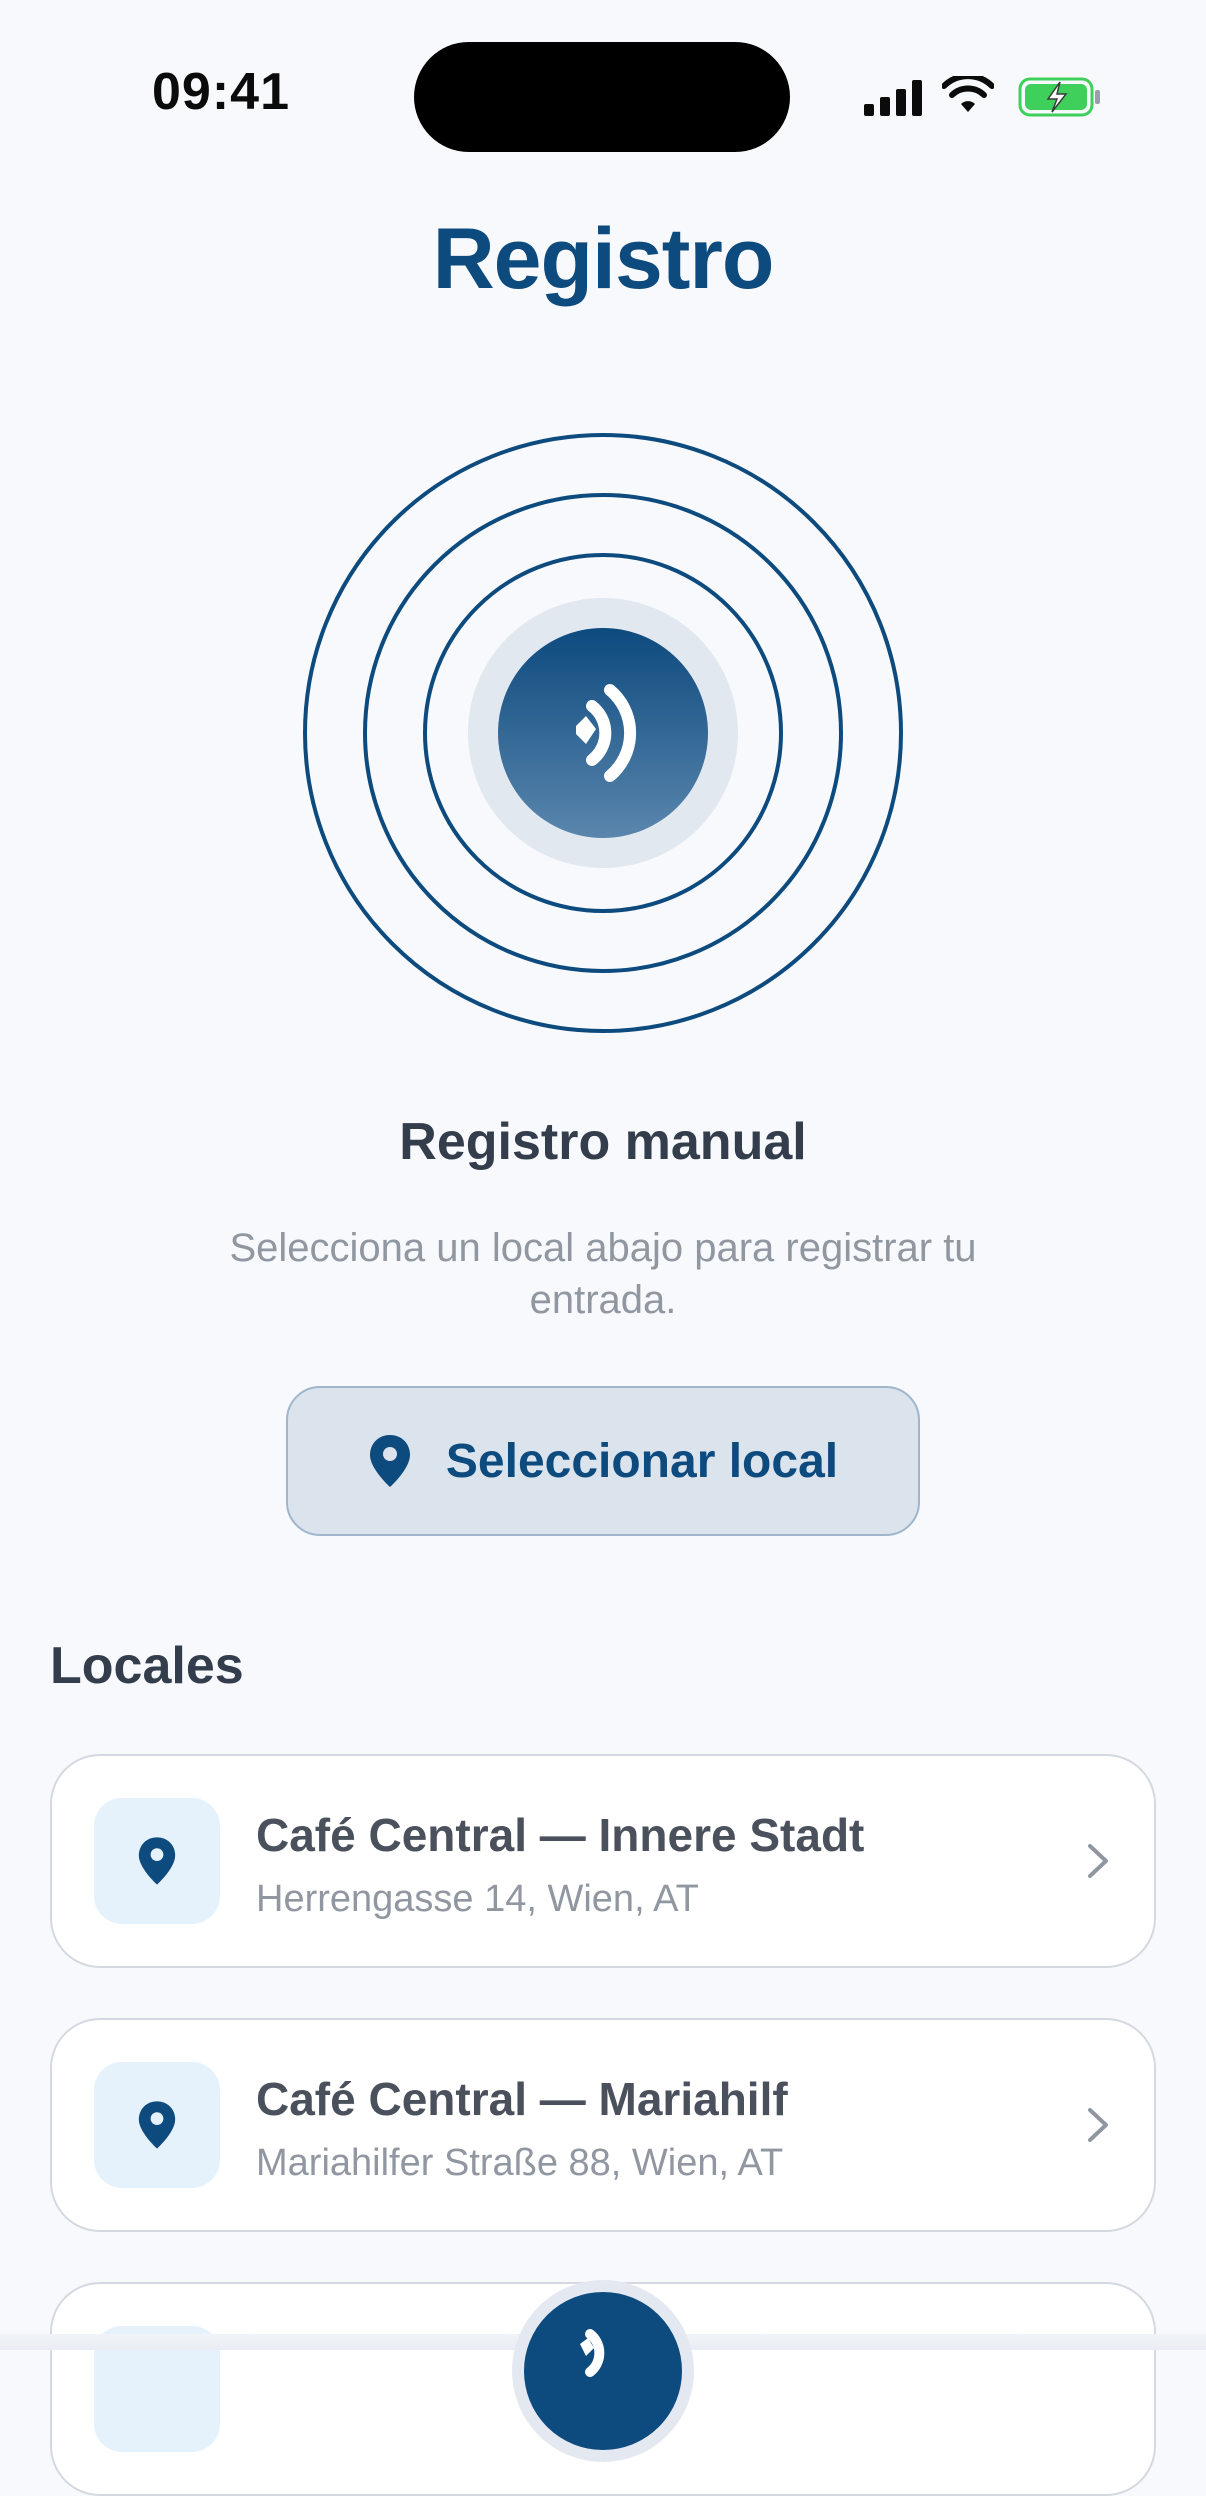 This screenshot has width=1206, height=2496. I want to click on local-name: Café Central — Innere Stadt, so click(560, 1835).